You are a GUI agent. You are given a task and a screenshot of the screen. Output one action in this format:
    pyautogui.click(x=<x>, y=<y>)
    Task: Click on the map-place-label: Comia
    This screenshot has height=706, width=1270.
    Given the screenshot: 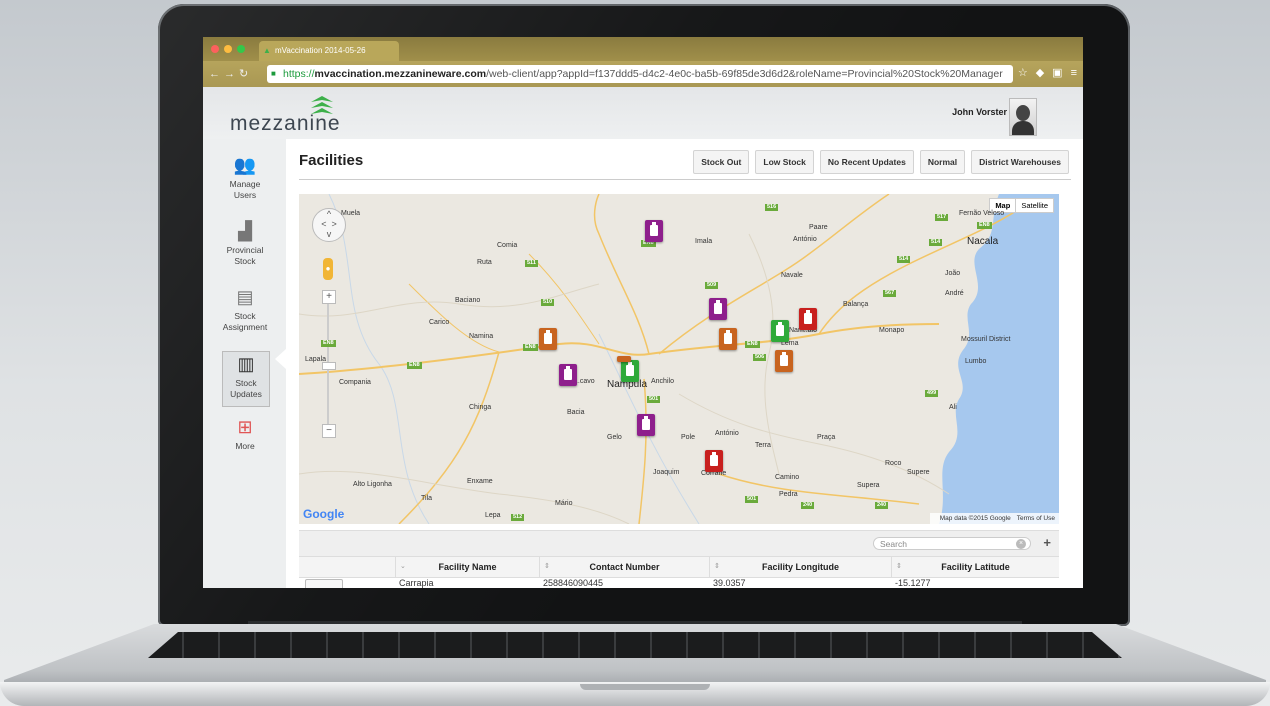 What is the action you would take?
    pyautogui.click(x=507, y=245)
    